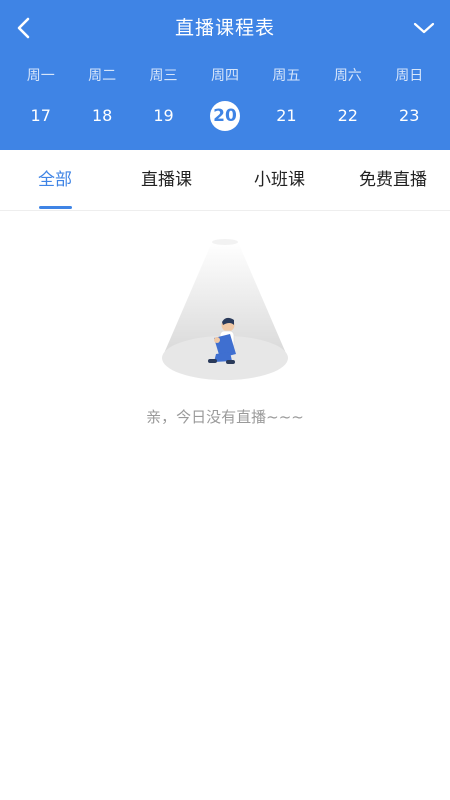  I want to click on weekday-row: 周一 周二 周三 周四 周五 周六 周日, so click(225, 76).